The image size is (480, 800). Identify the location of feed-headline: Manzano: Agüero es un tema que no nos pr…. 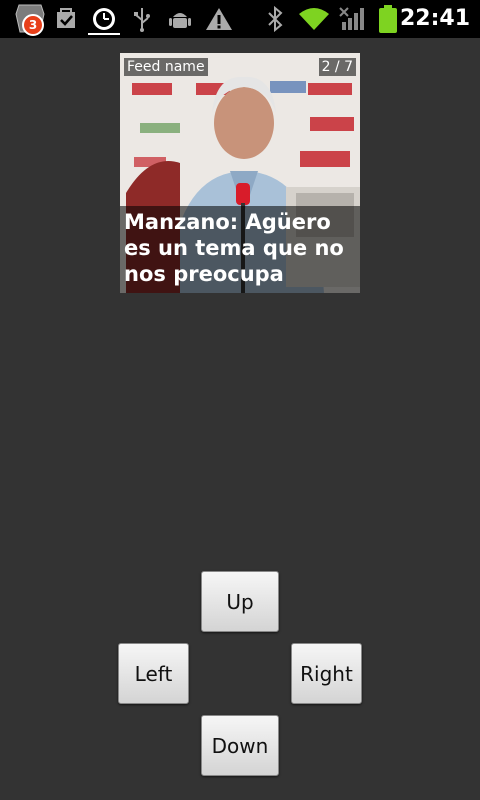
(234, 248).